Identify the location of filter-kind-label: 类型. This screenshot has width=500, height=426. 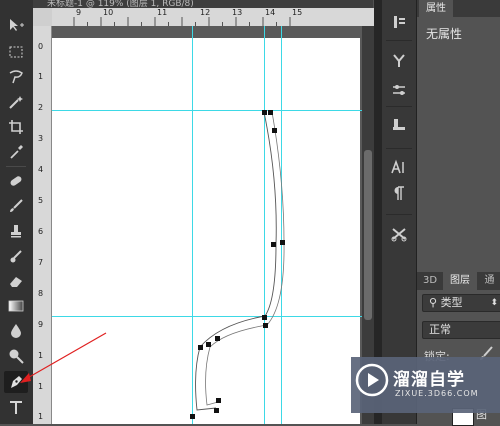
(451, 302).